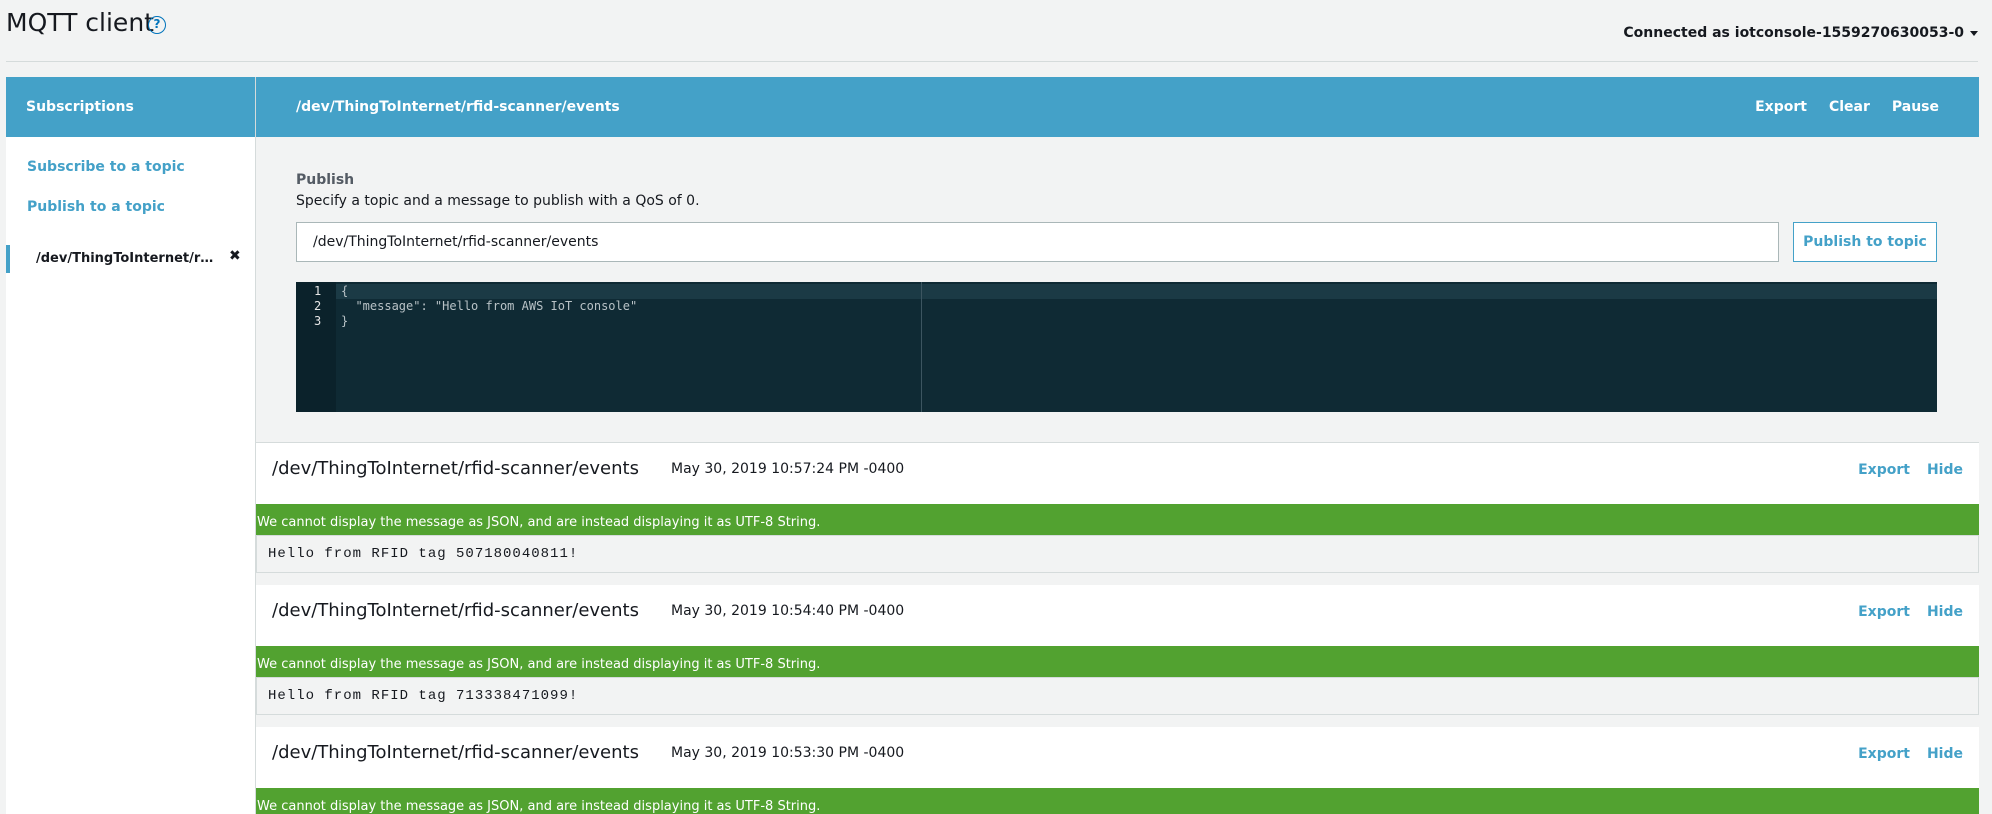 This screenshot has height=814, width=1992. Describe the element at coordinates (489, 306) in the screenshot. I see `code-line: "message": "Hello from AWS IoT console"` at that location.